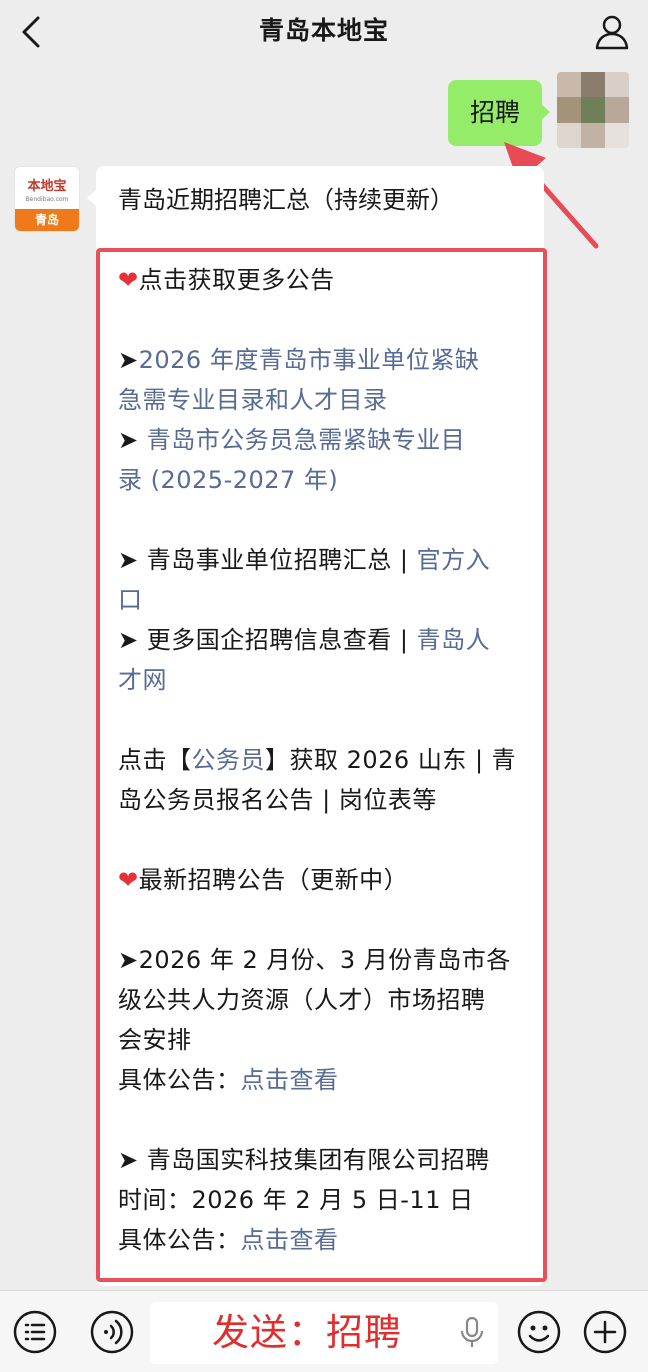 This screenshot has width=648, height=1372. I want to click on content-line: ❤点击获取更多公告, so click(327, 280).